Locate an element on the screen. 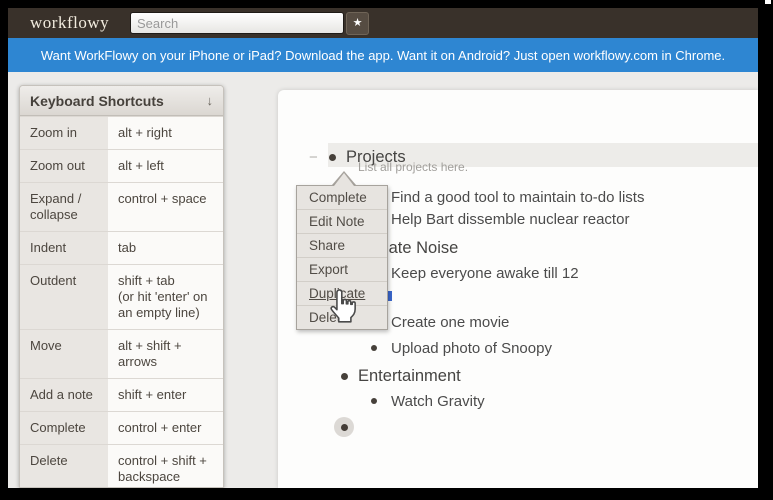 This screenshot has width=773, height=500. outline-item: Help Bart dissemble nuclear reactor is located at coordinates (500, 219).